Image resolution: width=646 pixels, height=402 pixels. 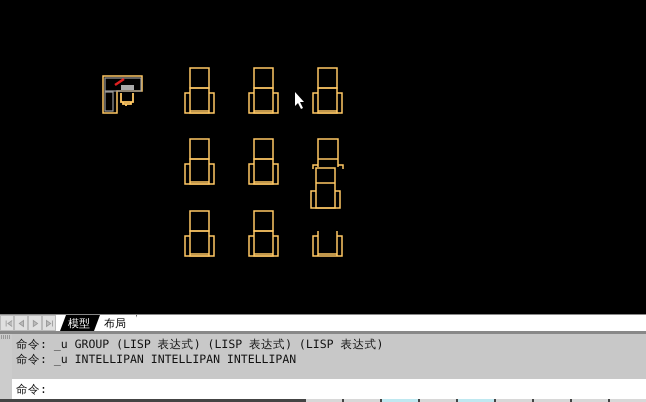 I want to click on command-line: 命令: _u GROUP (LISP 表达式) (LISP 表达式) (LISP 表达式), so click(x=200, y=344).